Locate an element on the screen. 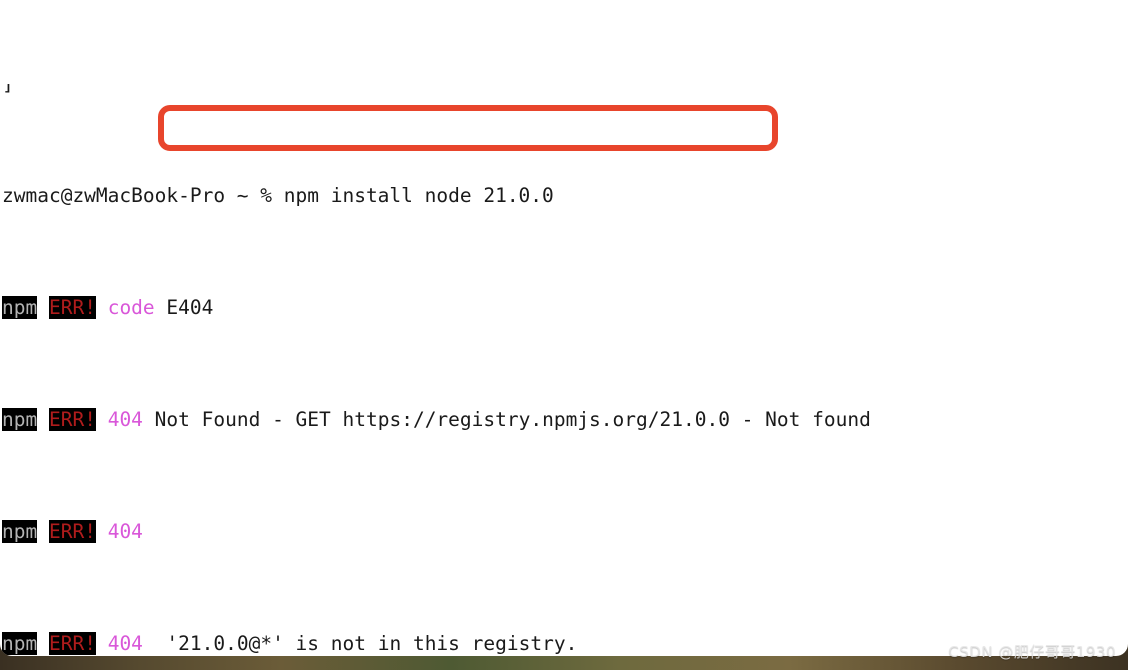 The width and height of the screenshot is (1128, 670). npm-err-line: npm ERR! 404 is located at coordinates (564, 532).